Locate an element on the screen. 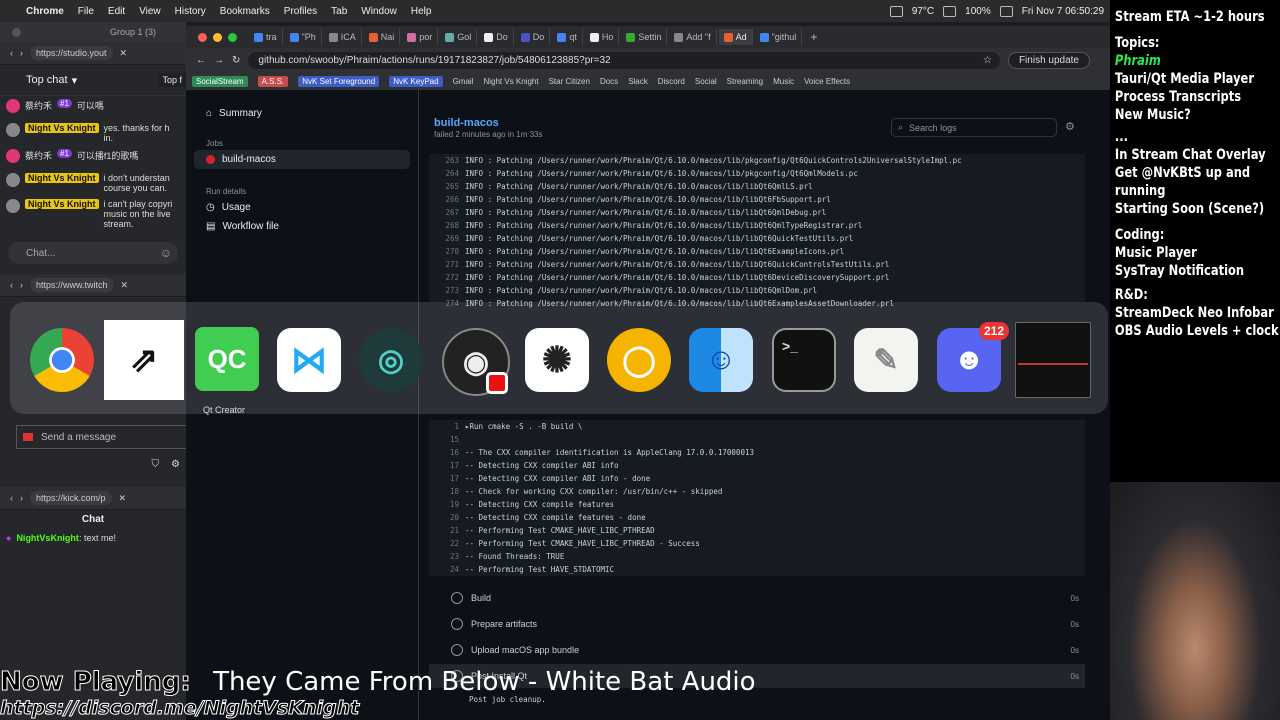 Image resolution: width=1280 pixels, height=720 pixels. kick-url: https://kick.com/p is located at coordinates (71, 498).